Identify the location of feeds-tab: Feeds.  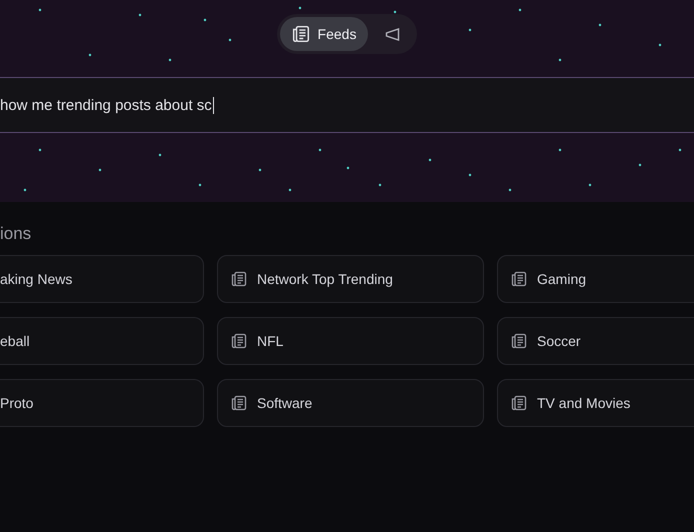
(324, 34).